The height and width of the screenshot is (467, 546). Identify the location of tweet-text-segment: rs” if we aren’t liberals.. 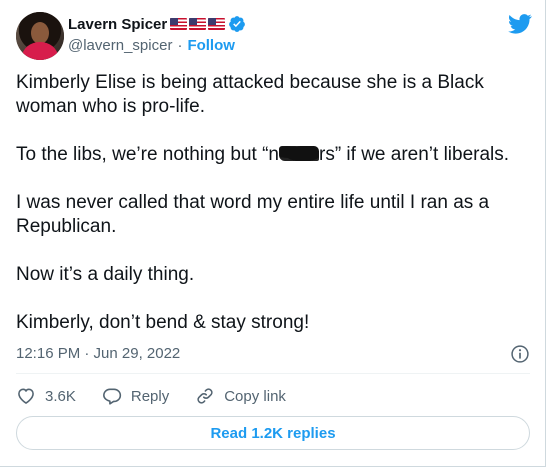
(414, 154).